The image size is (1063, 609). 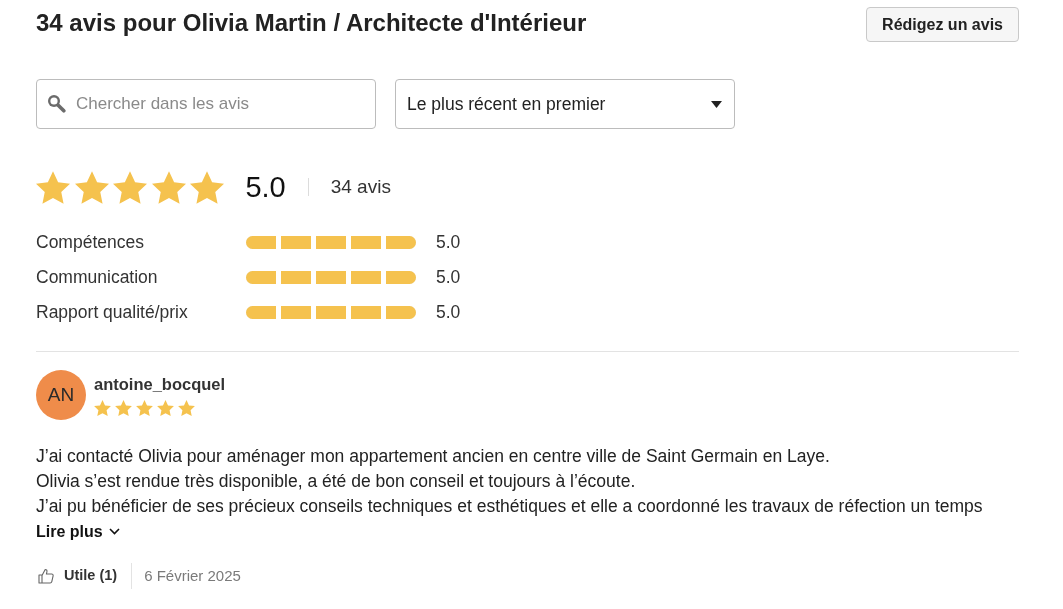 What do you see at coordinates (311, 23) in the screenshot?
I see `page-title: 34 avis pour Olivia Martin / Architecte d'Intérieur` at bounding box center [311, 23].